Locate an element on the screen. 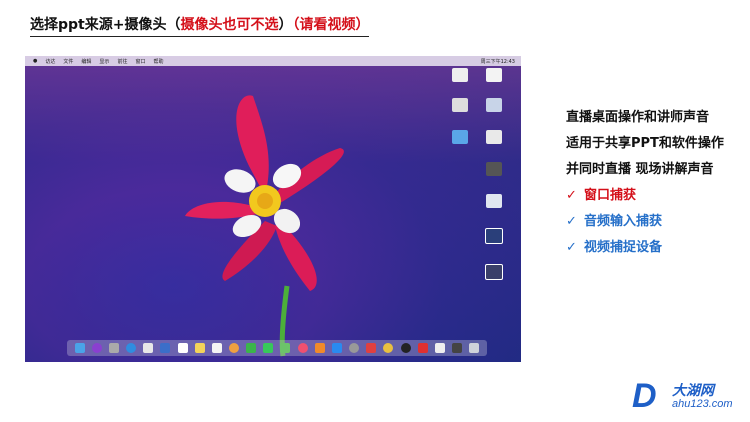 This screenshot has width=750, height=422. folder-icon is located at coordinates (460, 137).